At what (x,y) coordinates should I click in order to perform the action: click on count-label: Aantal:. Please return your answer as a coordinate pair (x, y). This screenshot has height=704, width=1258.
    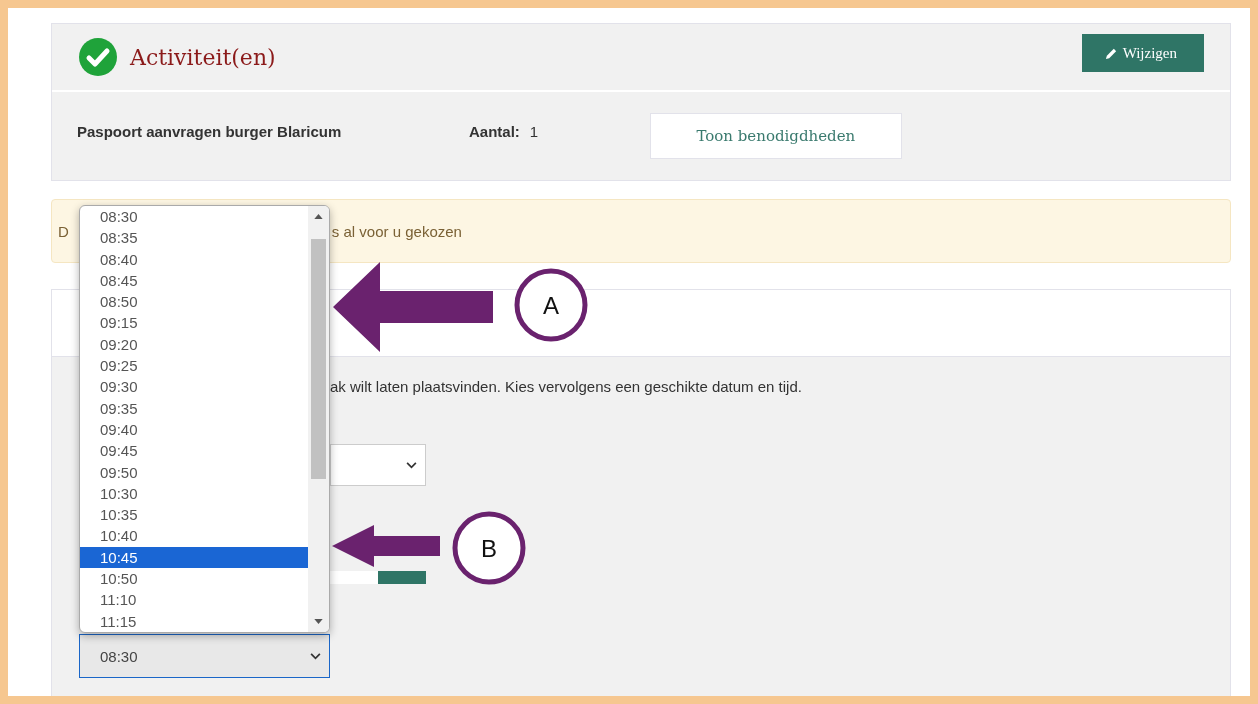
    Looking at the image, I should click on (494, 131).